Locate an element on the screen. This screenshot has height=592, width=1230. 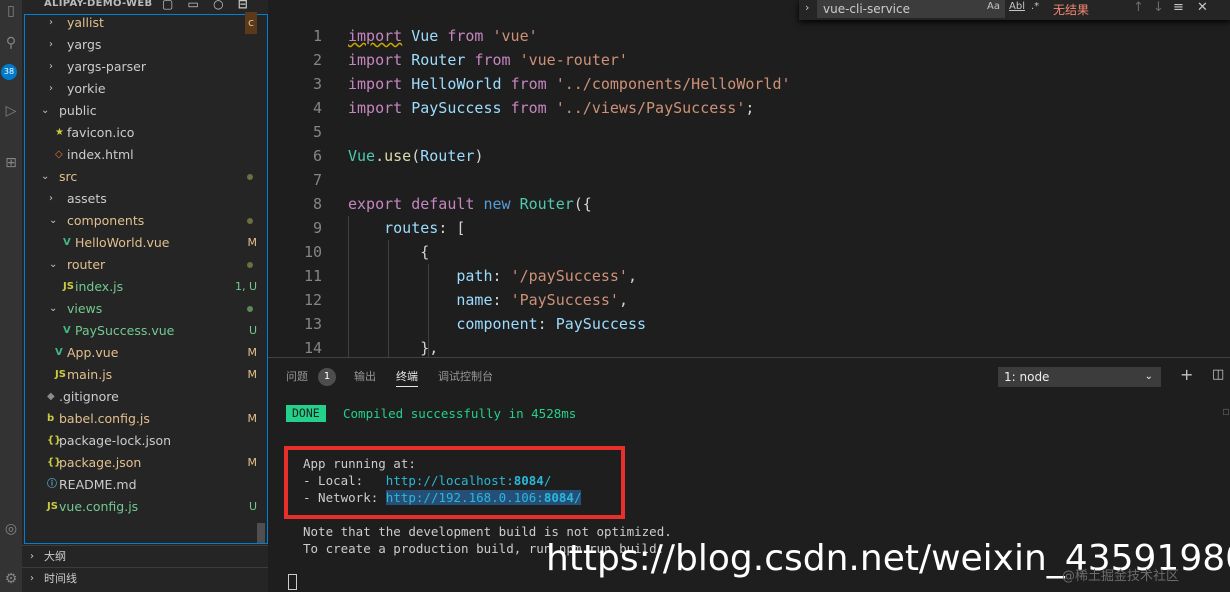
tree-item: ⌄ public is located at coordinates (146, 111).